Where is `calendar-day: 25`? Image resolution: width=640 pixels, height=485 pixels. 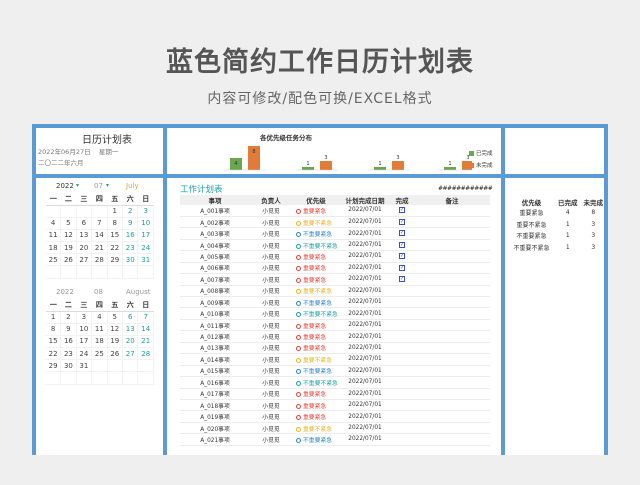
calendar-day: 25 is located at coordinates (54, 260).